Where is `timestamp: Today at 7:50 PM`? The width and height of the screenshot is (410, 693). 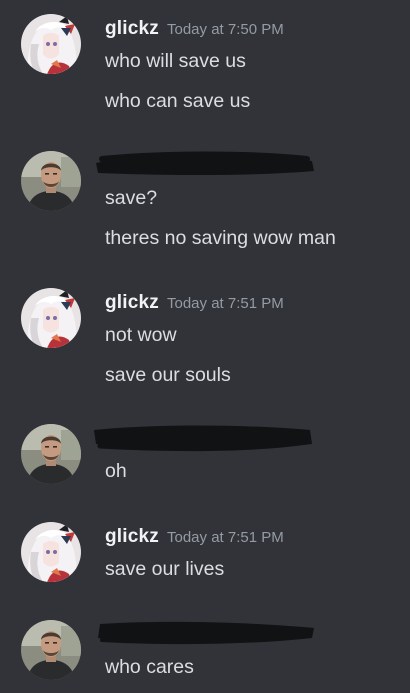
timestamp: Today at 7:50 PM is located at coordinates (225, 29).